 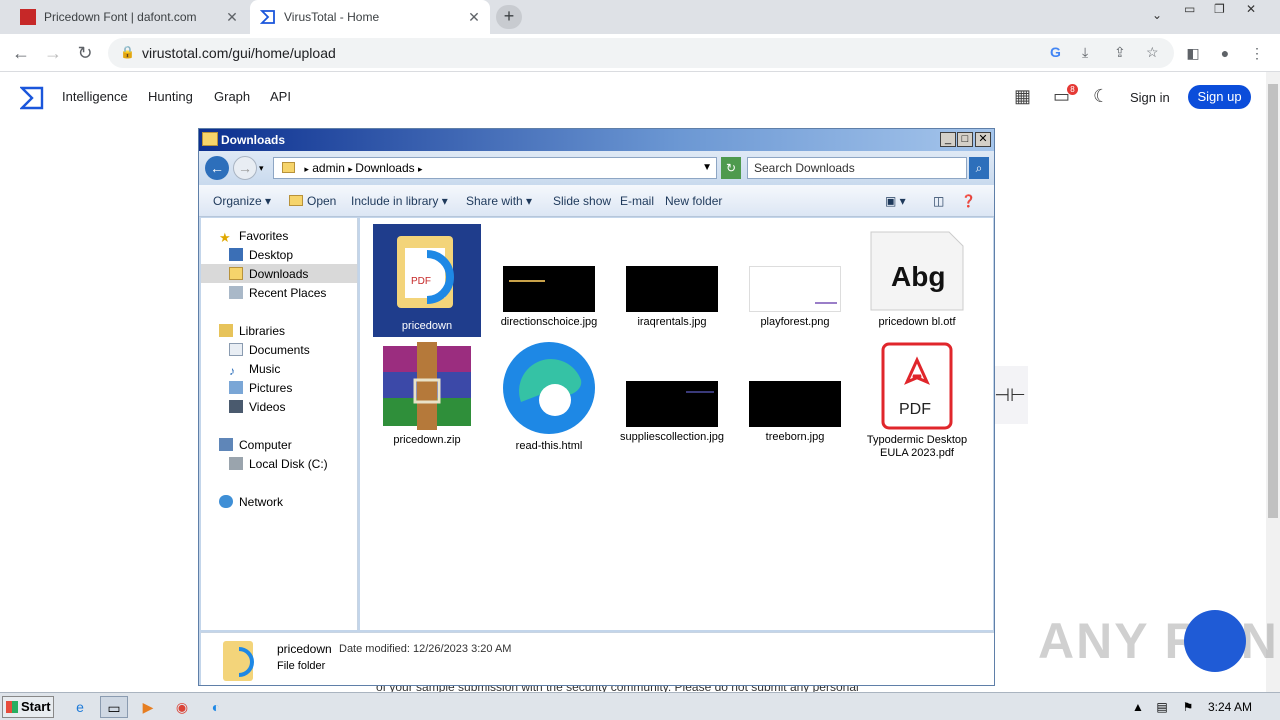 What do you see at coordinates (217, 168) in the screenshot?
I see `back-arrow-icon: ←` at bounding box center [217, 168].